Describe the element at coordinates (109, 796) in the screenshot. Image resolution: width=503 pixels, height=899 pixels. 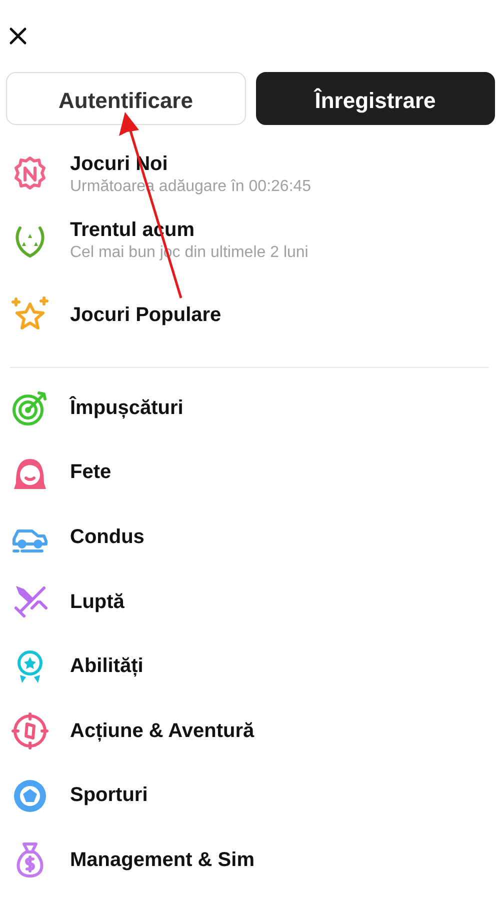
I see `category-title: Sporturi` at that location.